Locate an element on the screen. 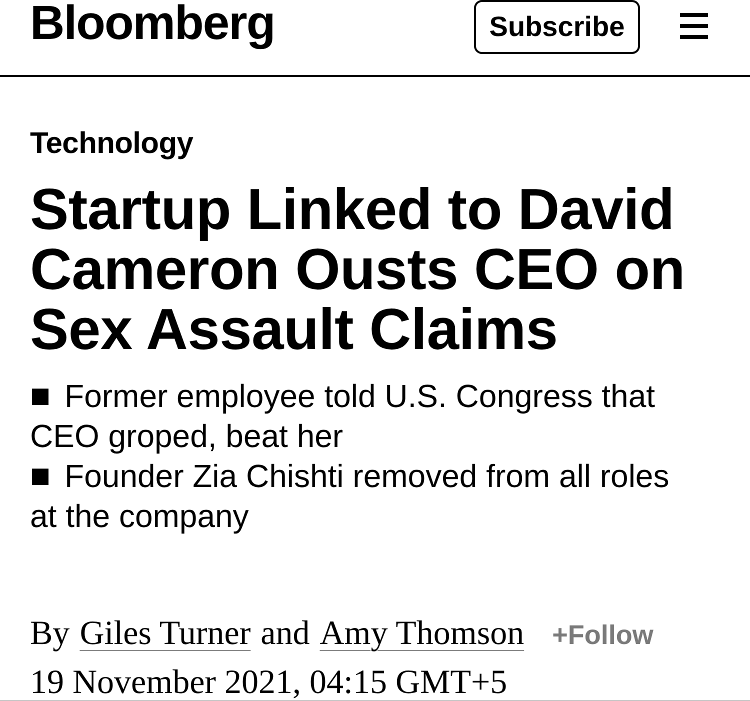 The height and width of the screenshot is (701, 750). summary-bullet: ■ Founder Zia Chishti removed from all roles at the company is located at coordinates (350, 496).